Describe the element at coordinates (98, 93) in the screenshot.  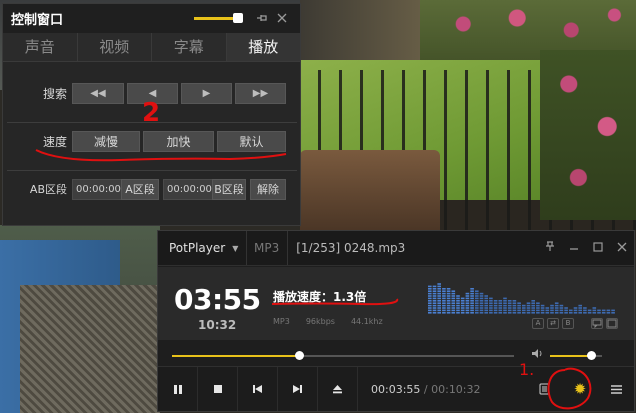
I see `rewind-far-button: ◀◀` at that location.